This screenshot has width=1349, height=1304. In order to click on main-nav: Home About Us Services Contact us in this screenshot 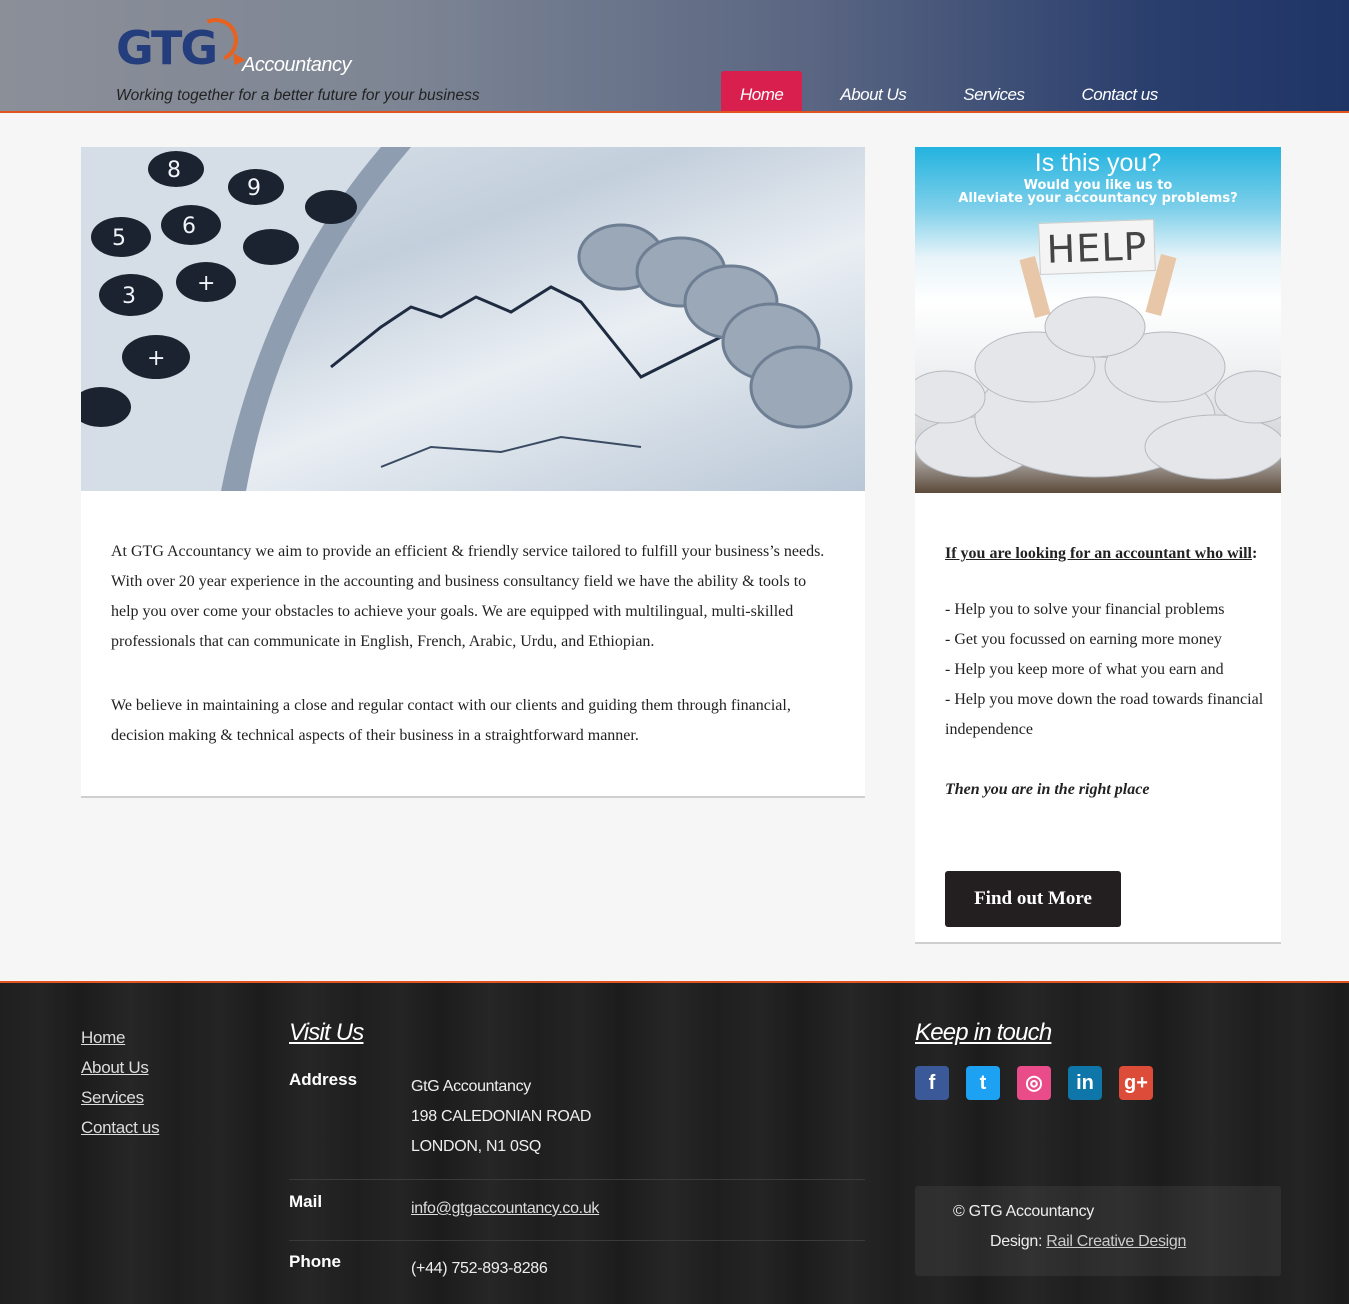, I will do `click(958, 91)`.